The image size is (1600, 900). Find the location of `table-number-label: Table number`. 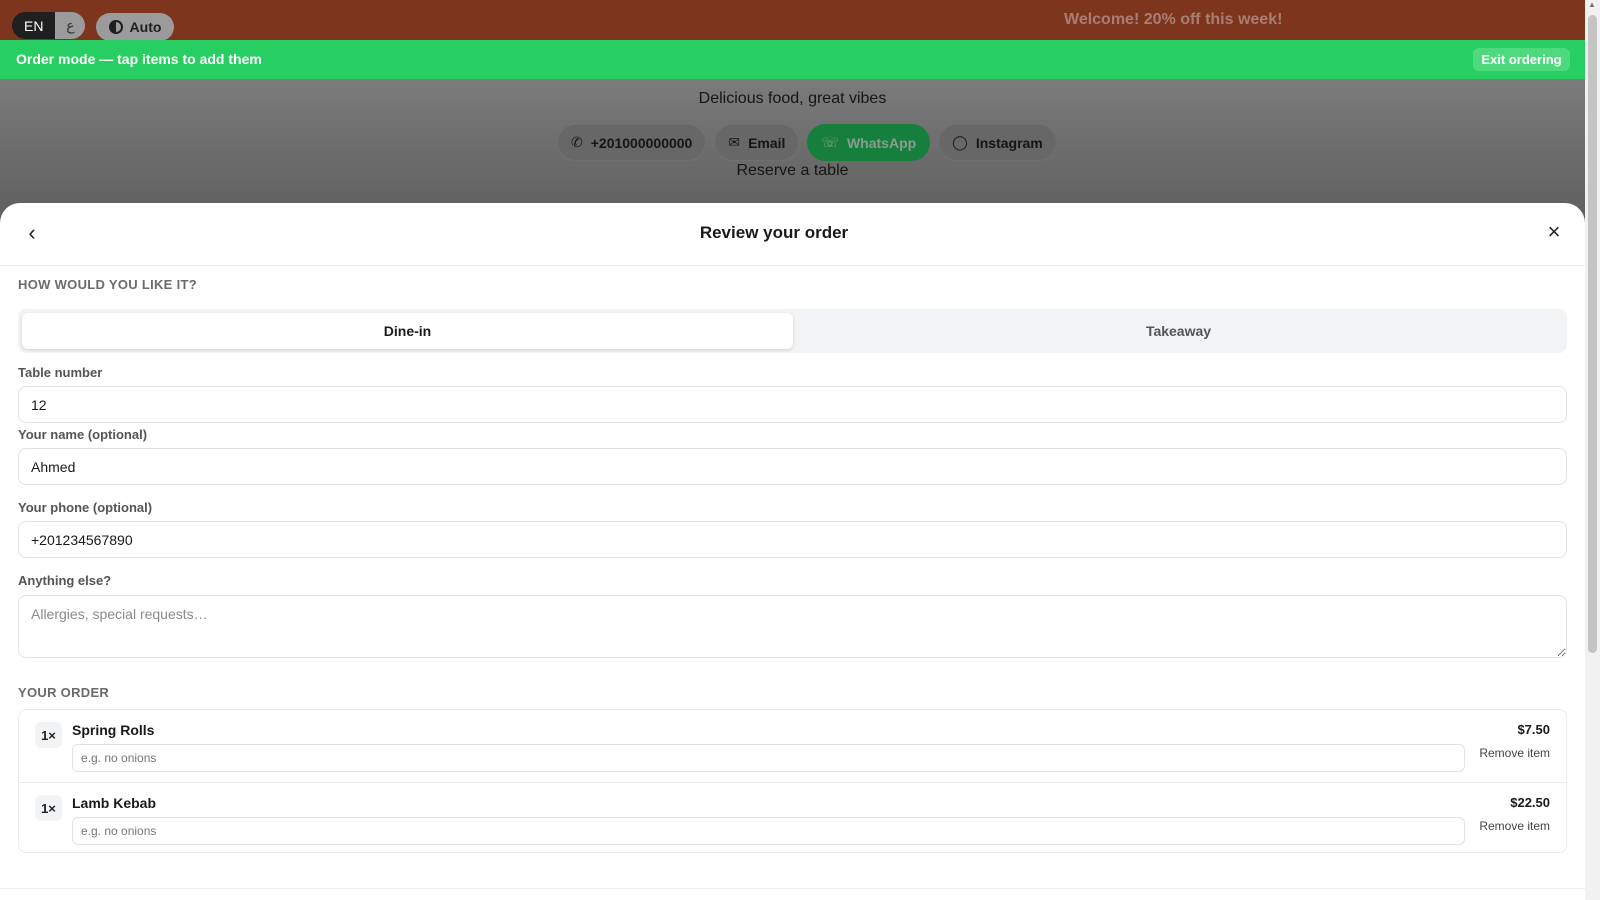

table-number-label: Table number is located at coordinates (60, 372).